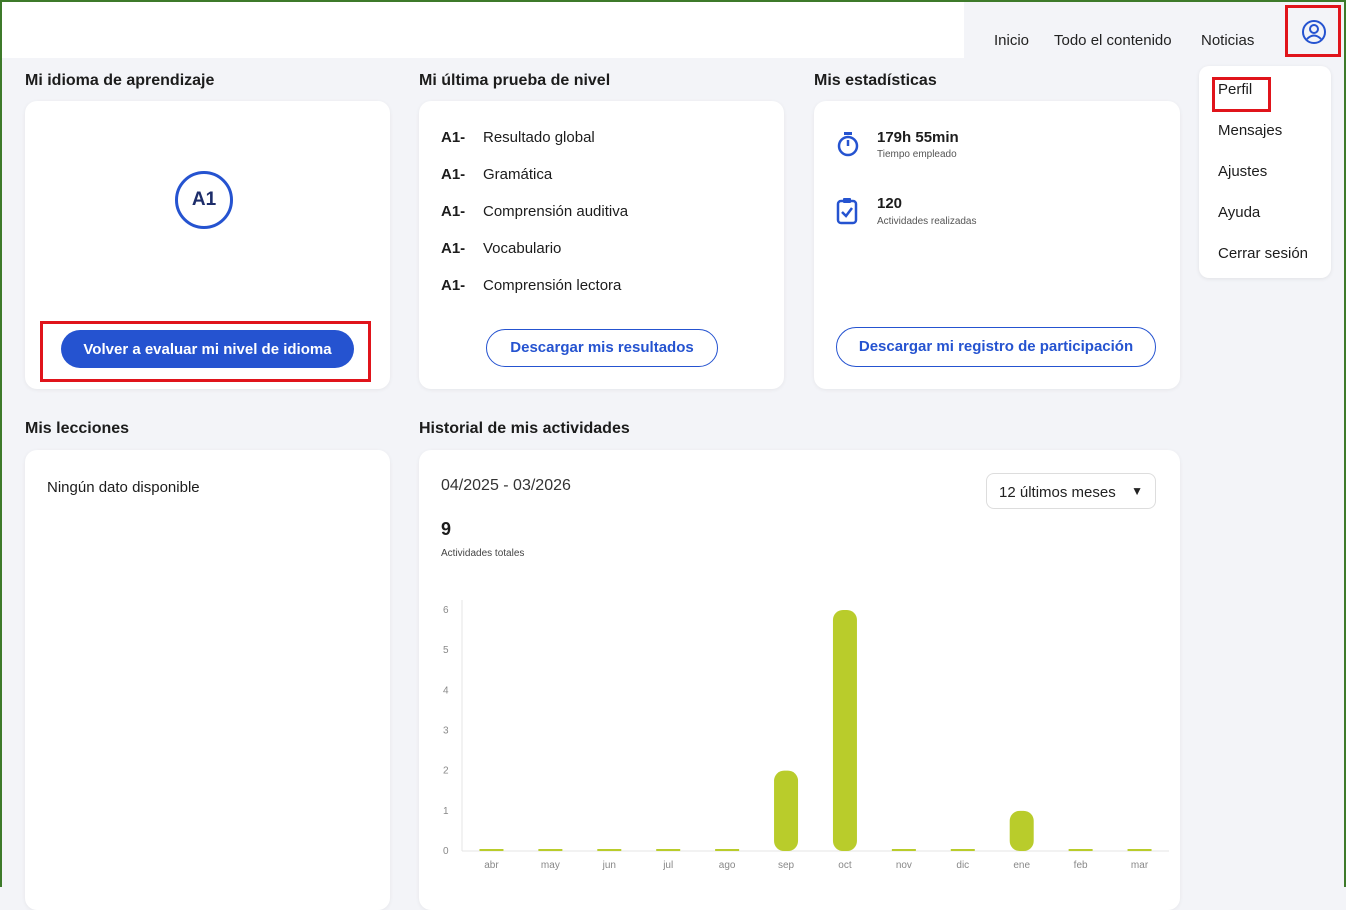  Describe the element at coordinates (506, 485) in the screenshot. I see `history-date-range: 04/2025 - 03/2026` at that location.